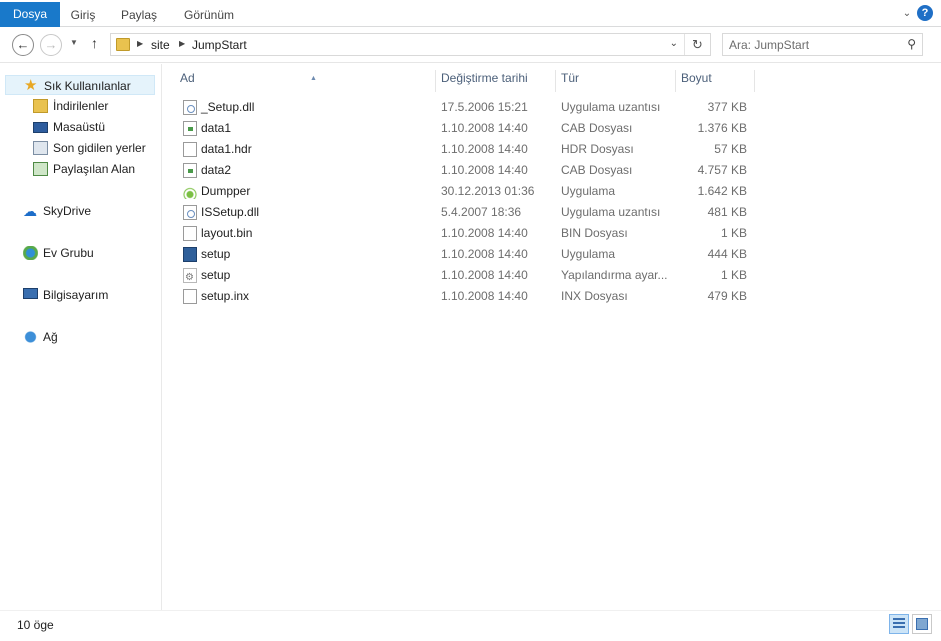 The width and height of the screenshot is (941, 641). Describe the element at coordinates (674, 43) in the screenshot. I see `address-dropdown-chevron-icon: ⌄` at that location.